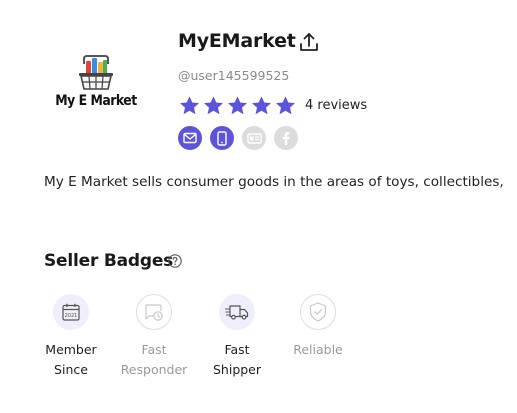 This screenshot has height=413, width=517. I want to click on calendar-year: 2021, so click(71, 316).